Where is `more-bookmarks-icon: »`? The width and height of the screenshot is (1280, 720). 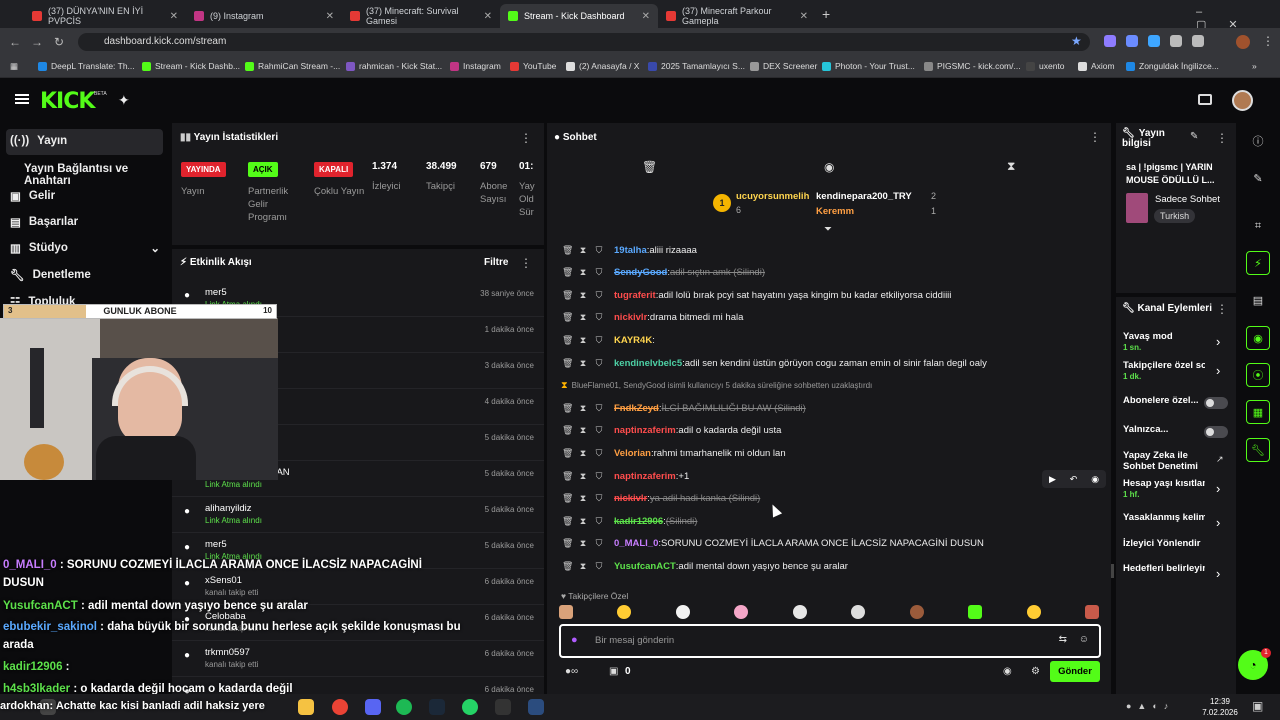 more-bookmarks-icon: » is located at coordinates (1254, 66).